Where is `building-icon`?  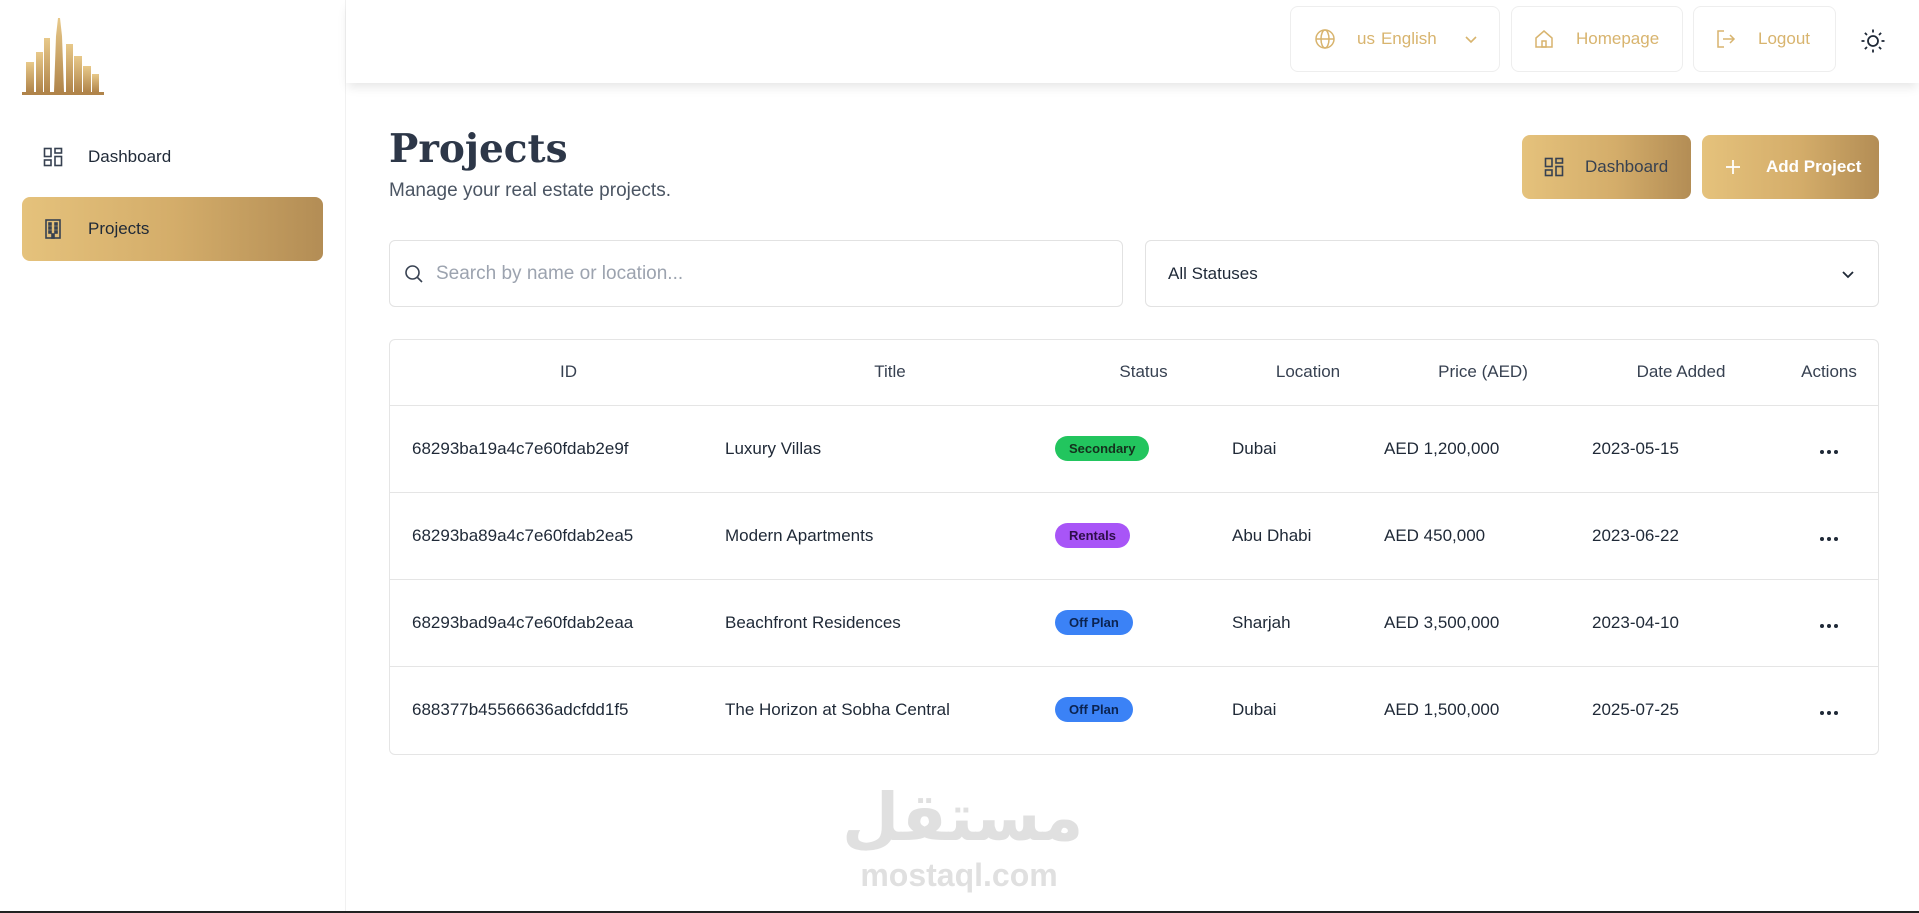
building-icon is located at coordinates (53, 229).